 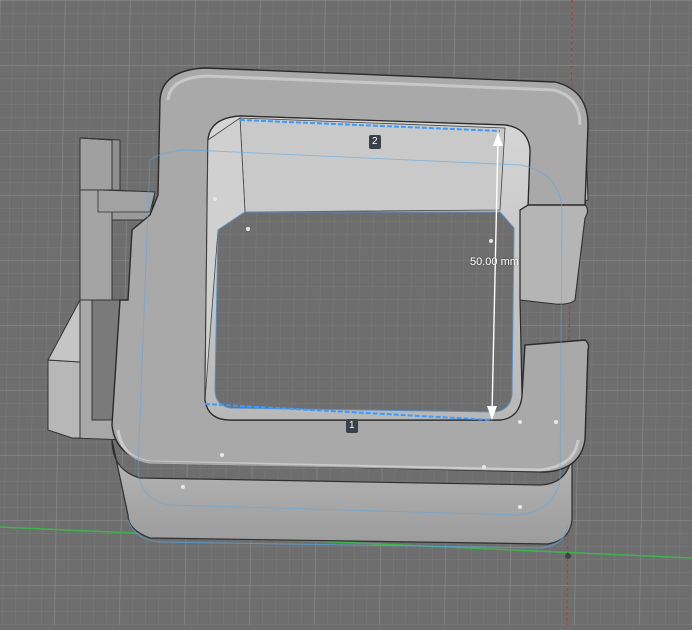 I want to click on origin-point, so click(x=568, y=556).